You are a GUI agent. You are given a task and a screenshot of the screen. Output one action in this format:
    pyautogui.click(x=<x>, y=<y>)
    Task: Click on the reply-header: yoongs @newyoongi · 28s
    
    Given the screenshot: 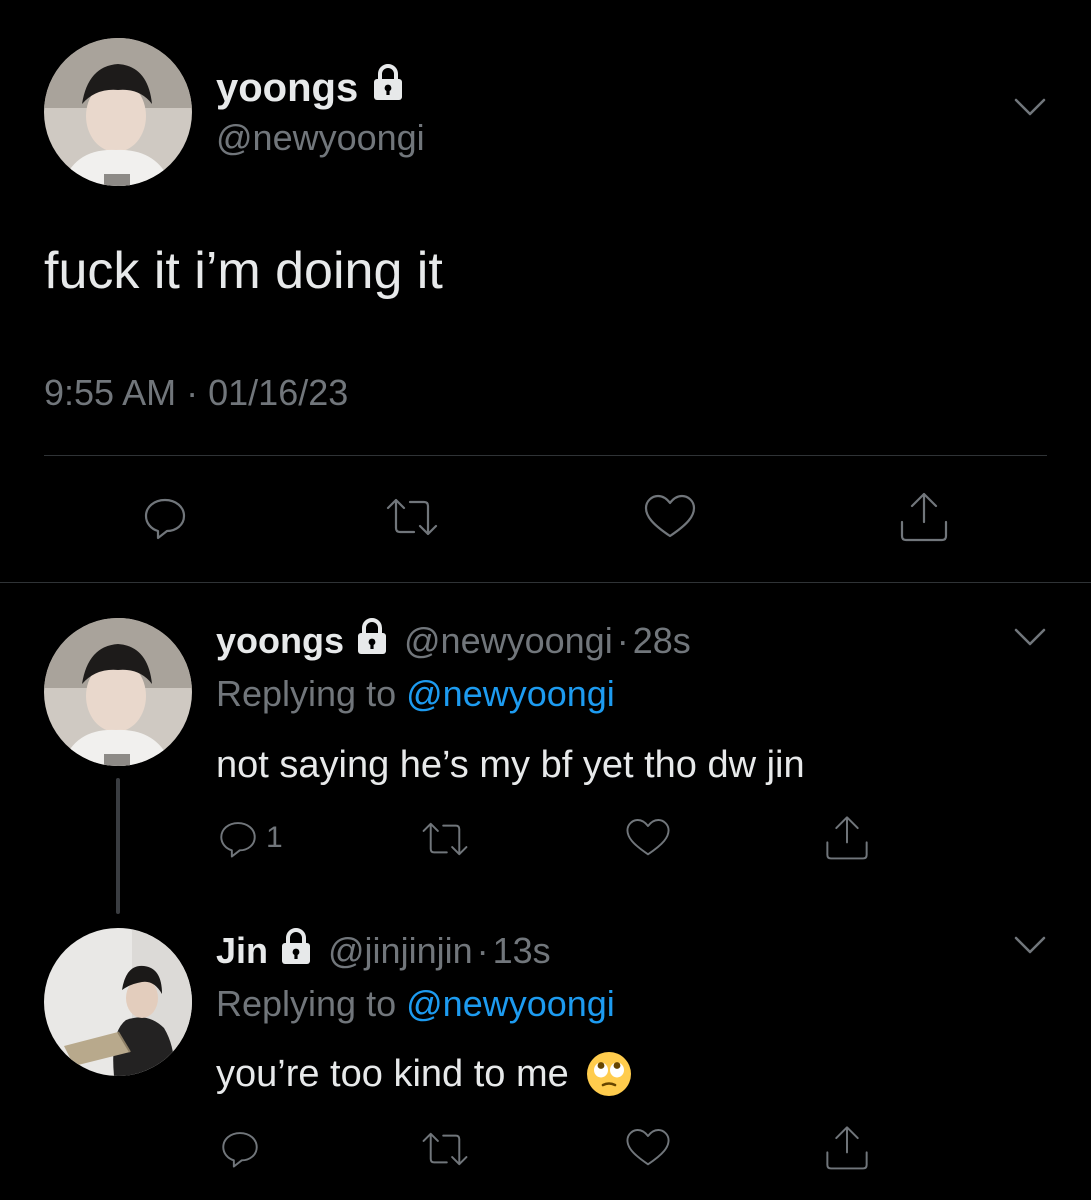 What is the action you would take?
    pyautogui.click(x=453, y=641)
    